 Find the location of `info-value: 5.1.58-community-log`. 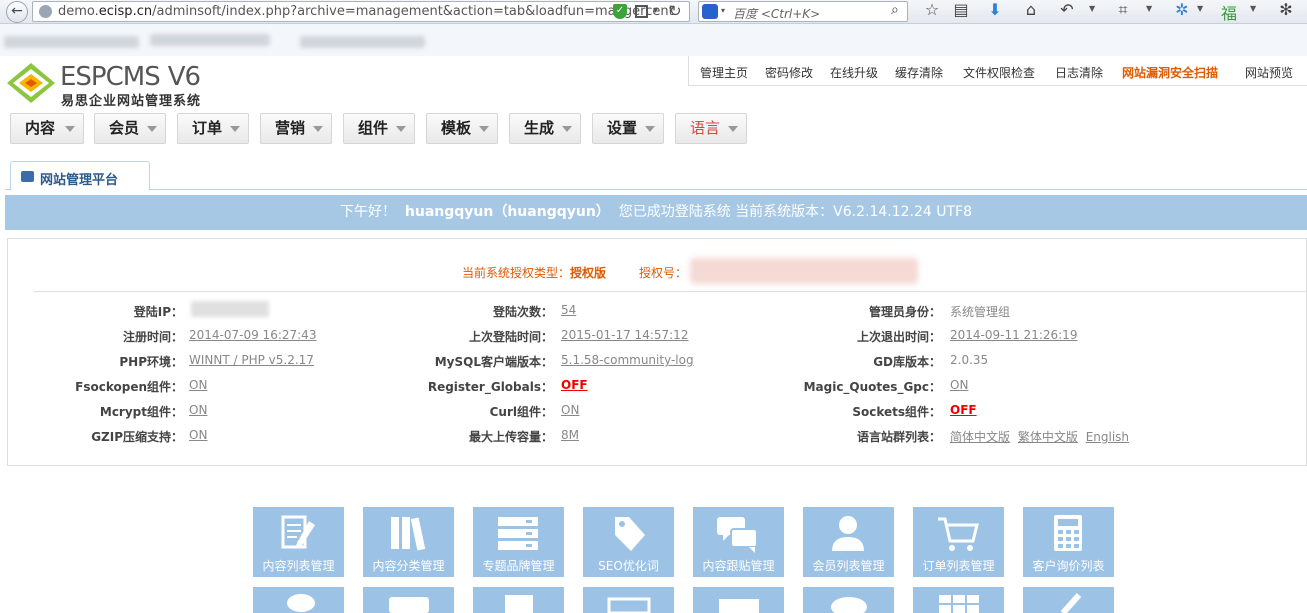

info-value: 5.1.58-community-log is located at coordinates (627, 360).